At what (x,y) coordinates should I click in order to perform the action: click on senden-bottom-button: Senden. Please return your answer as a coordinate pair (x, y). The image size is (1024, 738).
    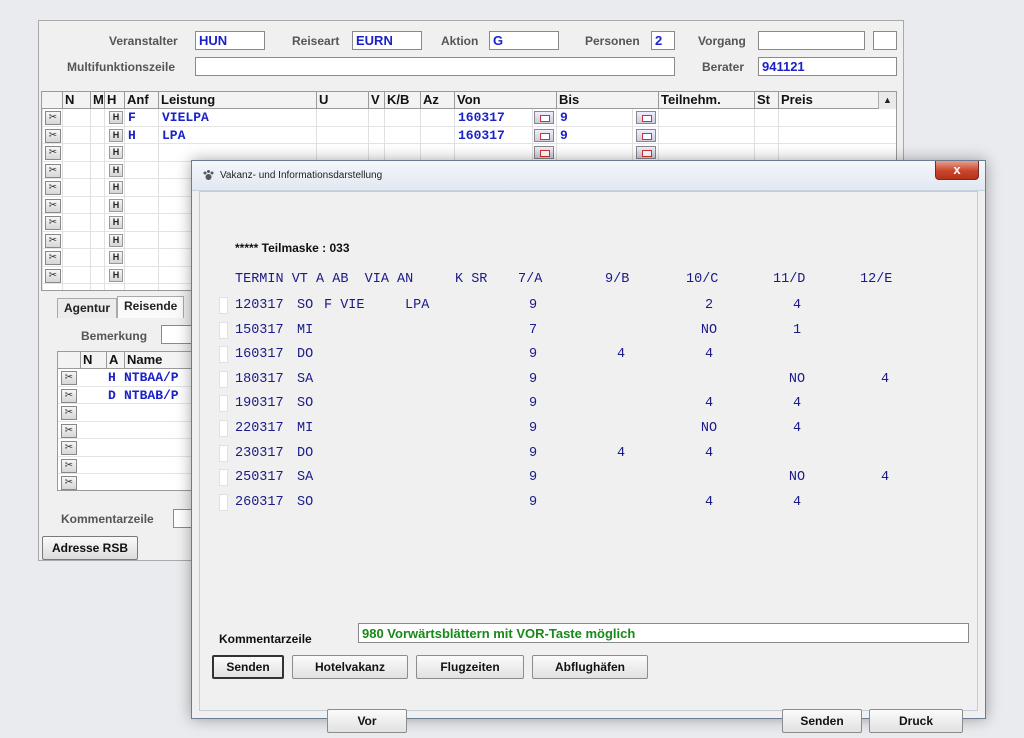
    Looking at the image, I should click on (822, 721).